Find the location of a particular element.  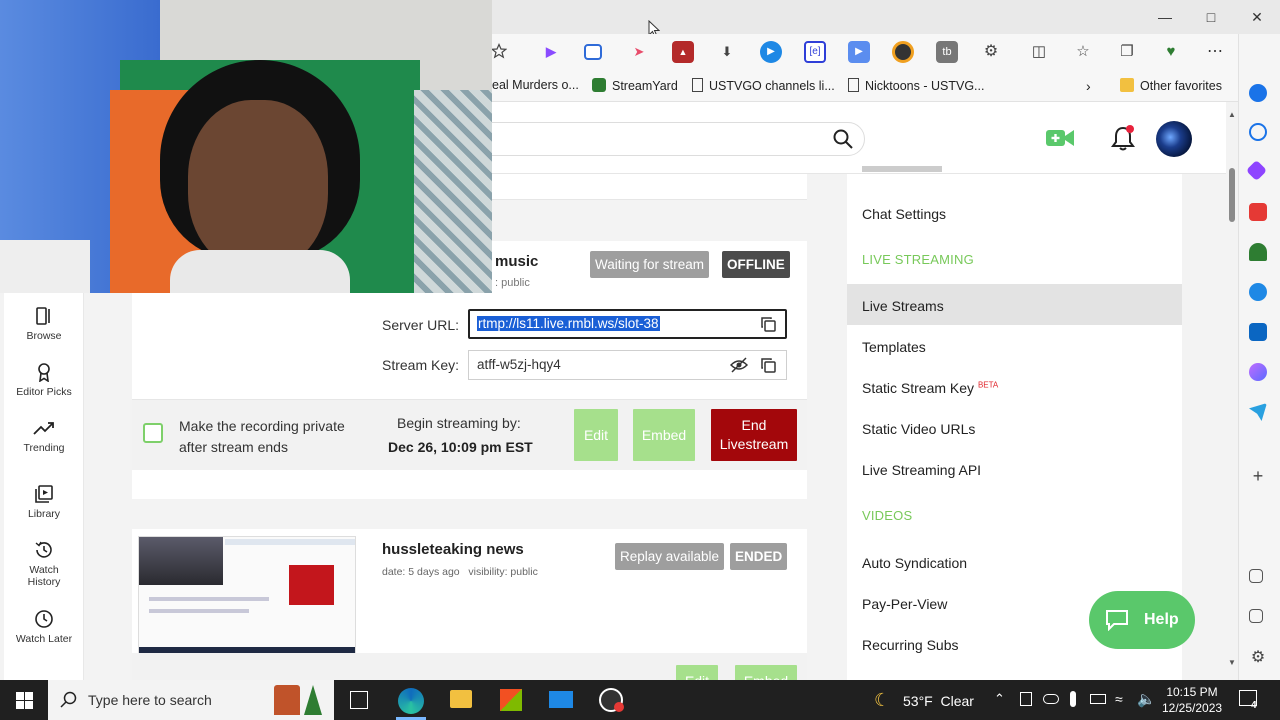

notifications-bell-icon is located at coordinates (1123, 138).